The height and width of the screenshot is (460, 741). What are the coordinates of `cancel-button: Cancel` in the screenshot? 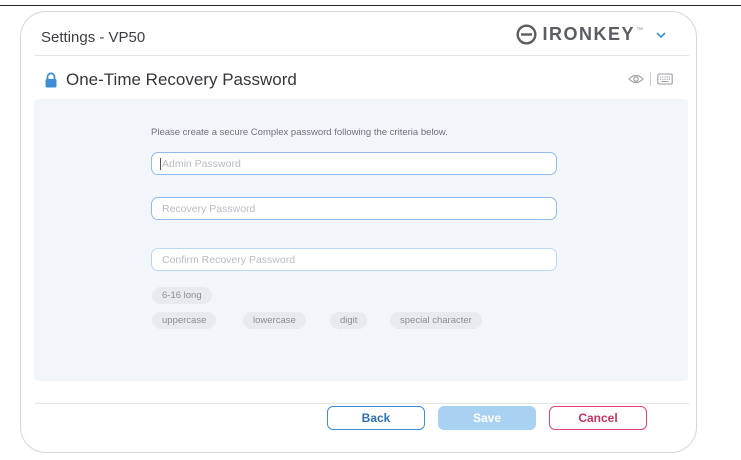 It's located at (598, 418).